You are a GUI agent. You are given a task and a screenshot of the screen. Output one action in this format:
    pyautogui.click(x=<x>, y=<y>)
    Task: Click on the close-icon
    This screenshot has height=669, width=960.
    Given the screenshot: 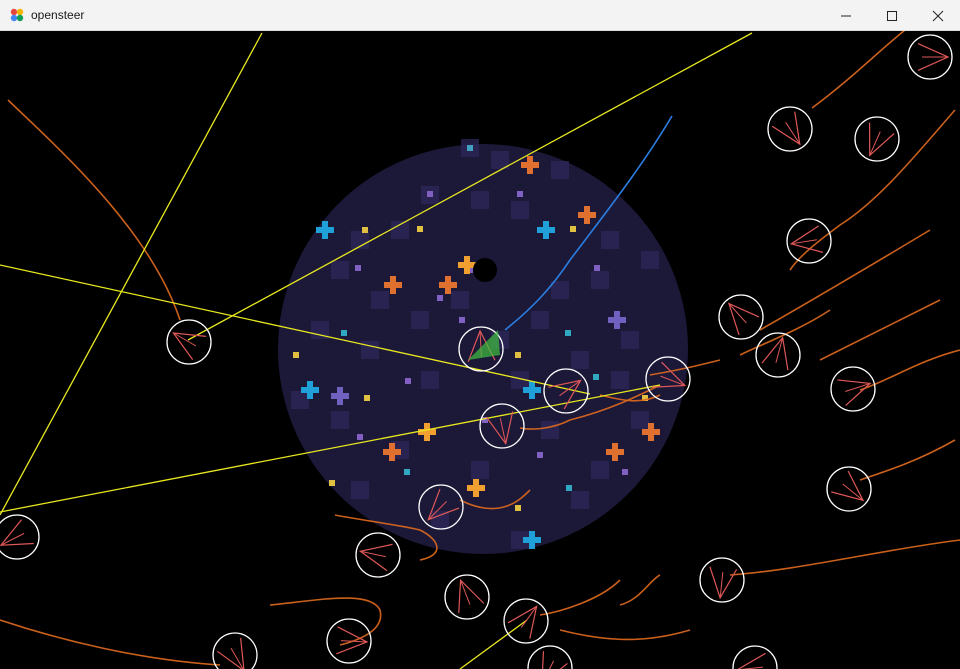 What is the action you would take?
    pyautogui.click(x=938, y=15)
    